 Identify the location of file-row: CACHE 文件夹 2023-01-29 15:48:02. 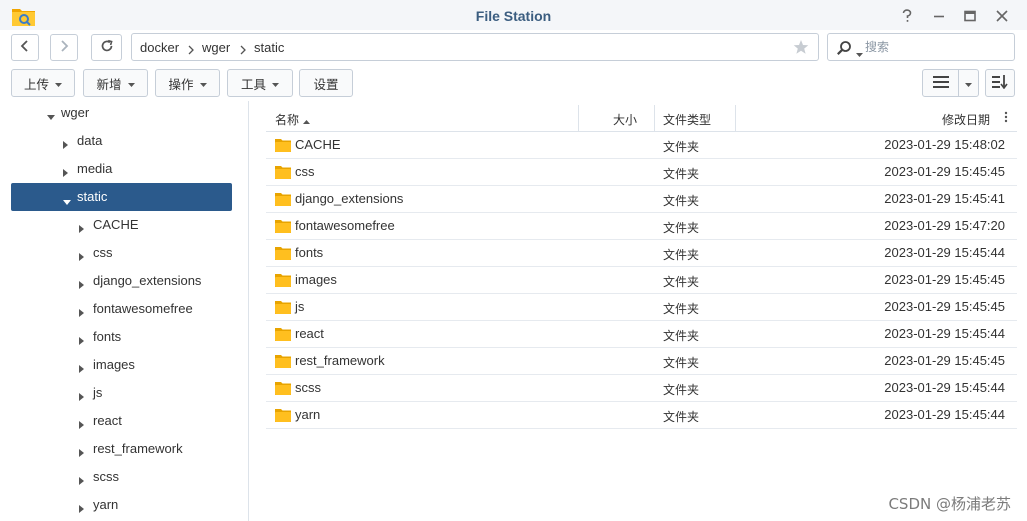
(641, 145).